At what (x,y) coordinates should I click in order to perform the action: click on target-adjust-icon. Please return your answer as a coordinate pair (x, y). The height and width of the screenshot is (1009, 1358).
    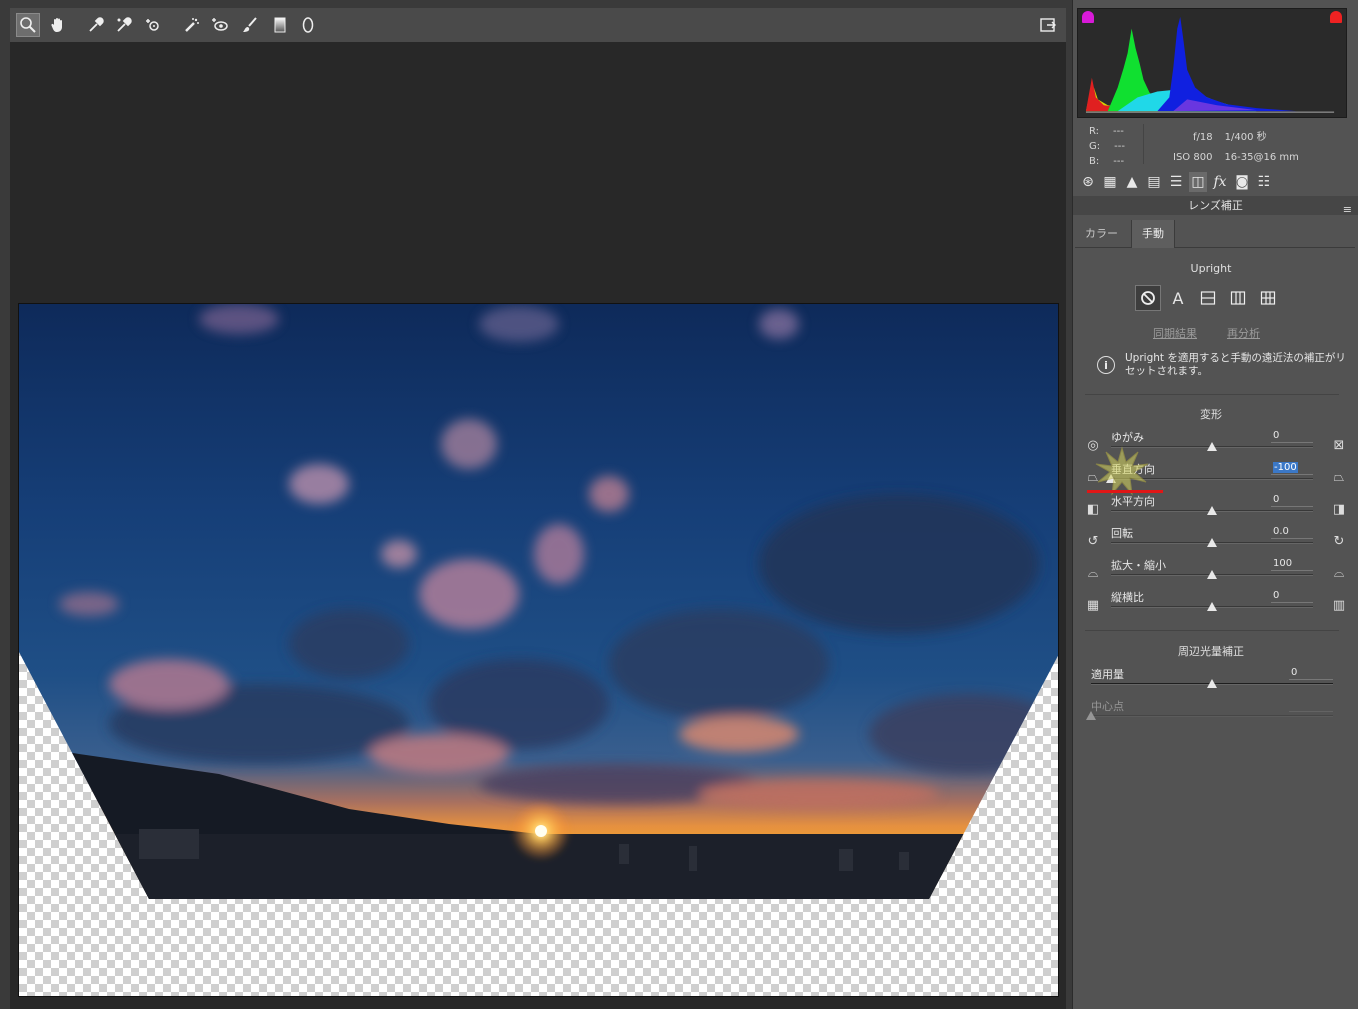
    Looking at the image, I should click on (152, 25).